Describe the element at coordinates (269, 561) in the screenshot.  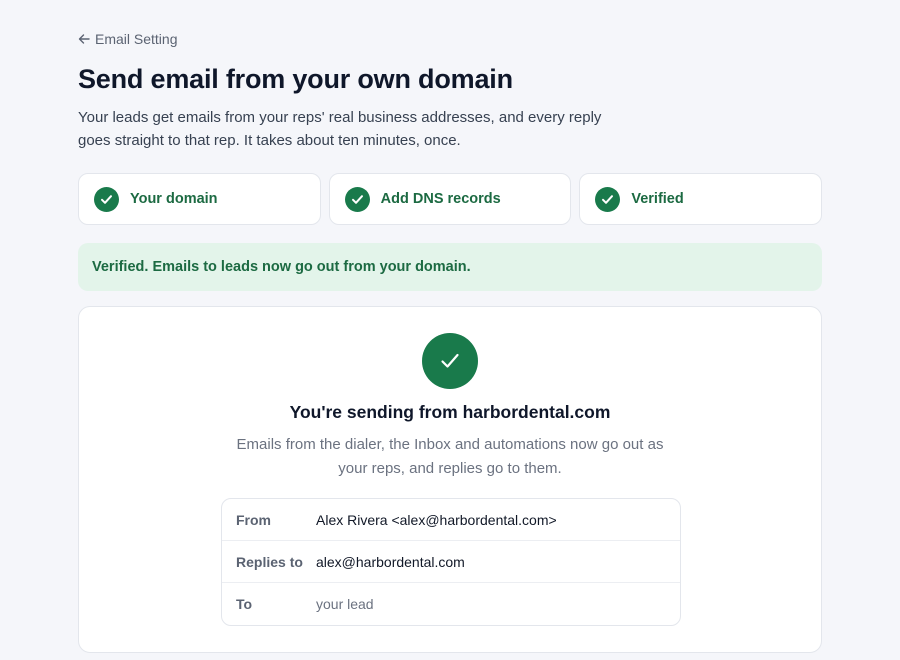
I see `detail-label: Replies to` at that location.